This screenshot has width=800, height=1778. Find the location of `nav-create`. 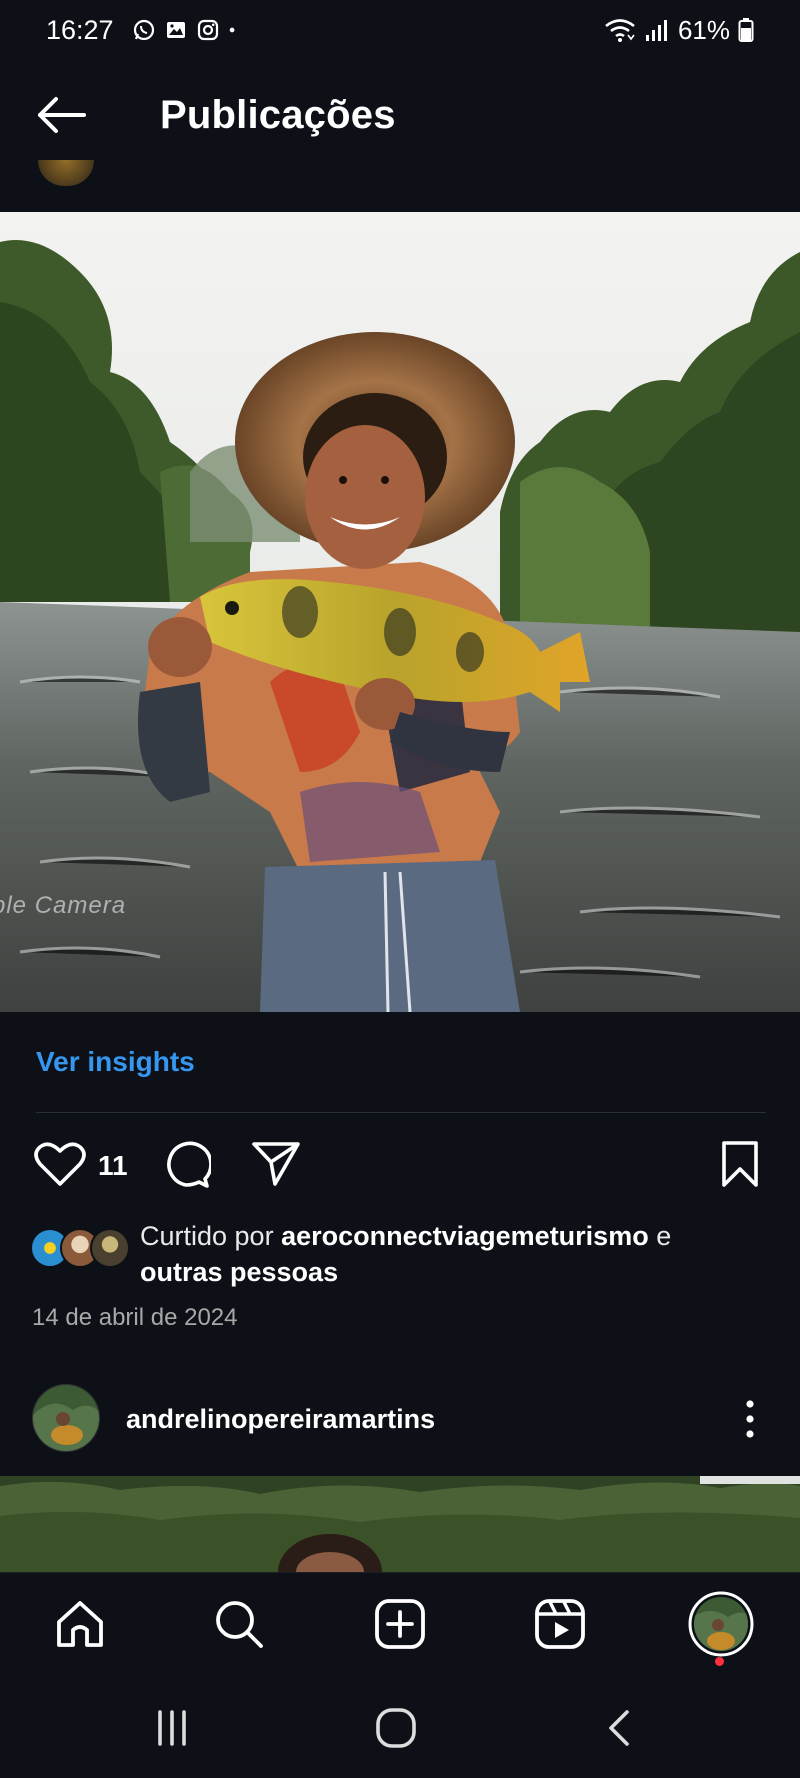

nav-create is located at coordinates (400, 1624).